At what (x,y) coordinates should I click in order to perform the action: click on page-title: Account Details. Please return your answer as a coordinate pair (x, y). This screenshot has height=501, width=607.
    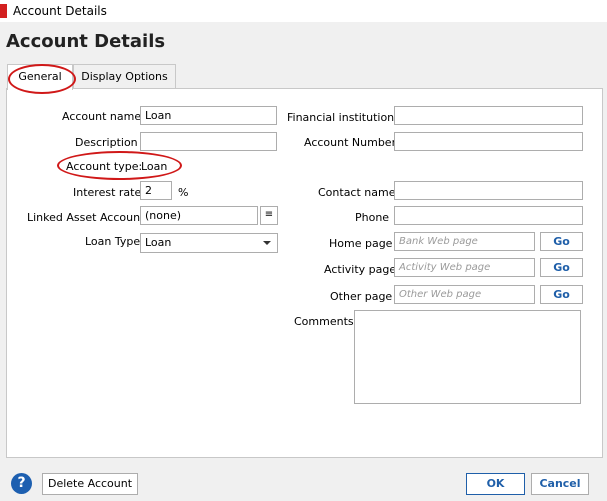
    Looking at the image, I should click on (86, 41).